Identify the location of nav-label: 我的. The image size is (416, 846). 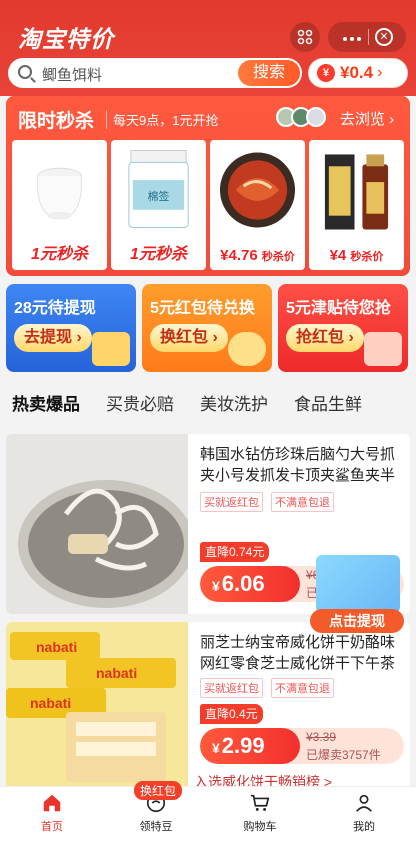
(364, 827).